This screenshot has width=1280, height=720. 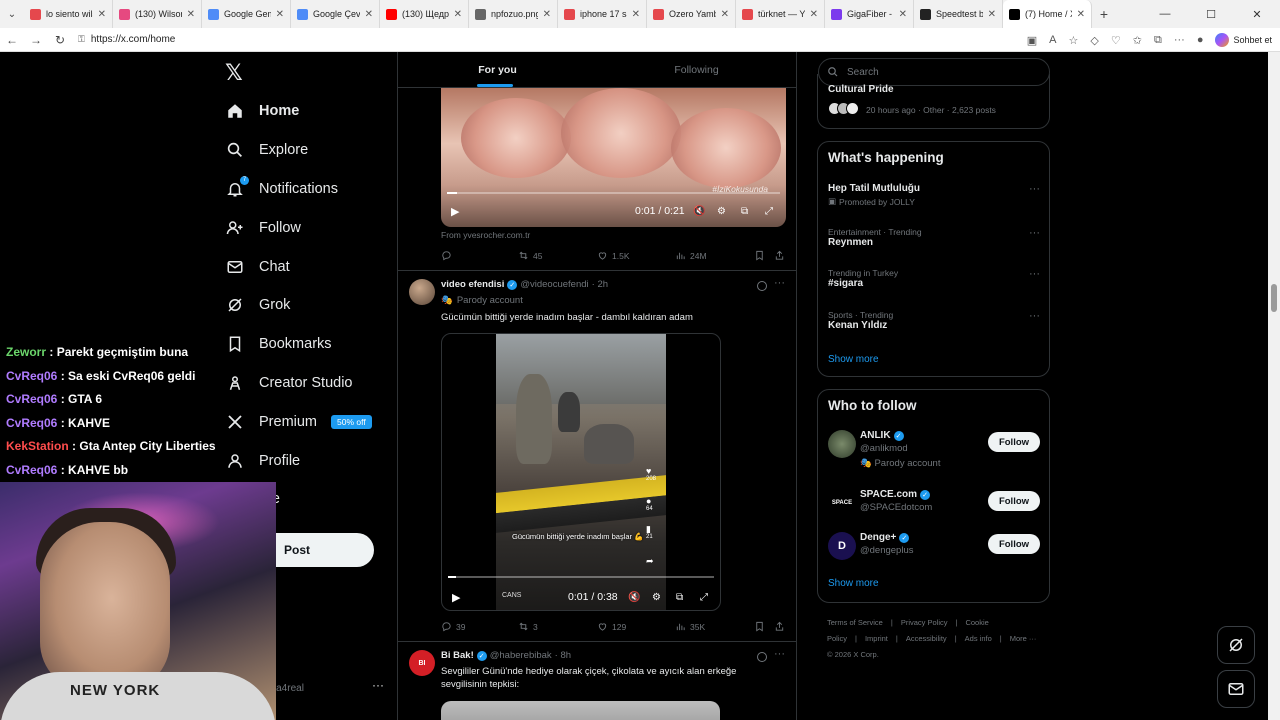 What do you see at coordinates (485, 235) in the screenshot?
I see `ad-source-link: From yvesrocher.com.tr` at bounding box center [485, 235].